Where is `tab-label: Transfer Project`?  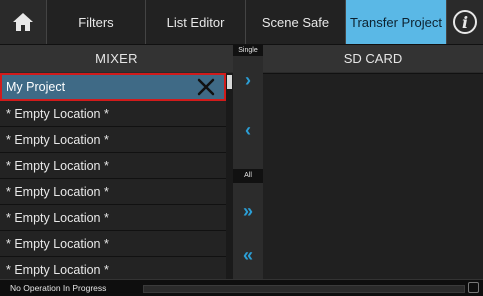
tab-label: Transfer Project is located at coordinates (396, 22).